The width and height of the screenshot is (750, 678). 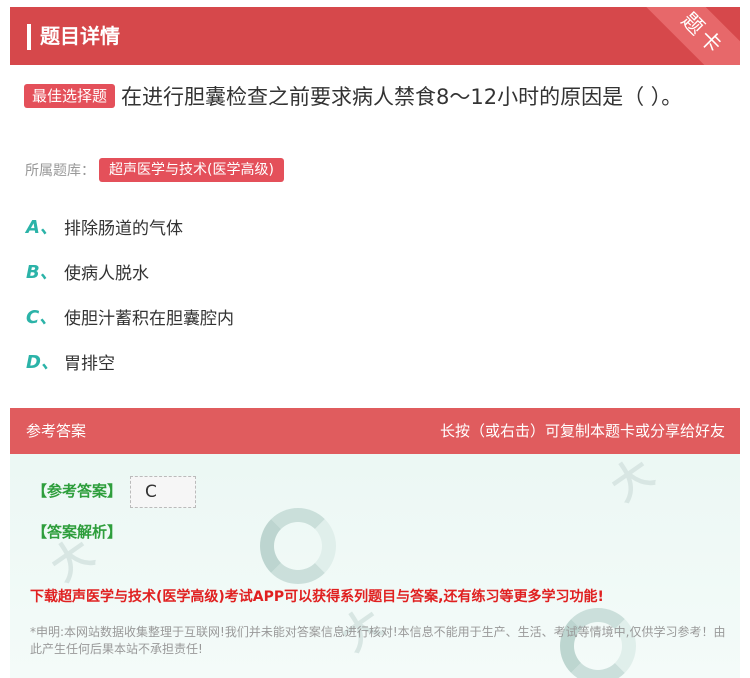 What do you see at coordinates (70, 96) in the screenshot?
I see `question-type-badge: 最佳选择题` at bounding box center [70, 96].